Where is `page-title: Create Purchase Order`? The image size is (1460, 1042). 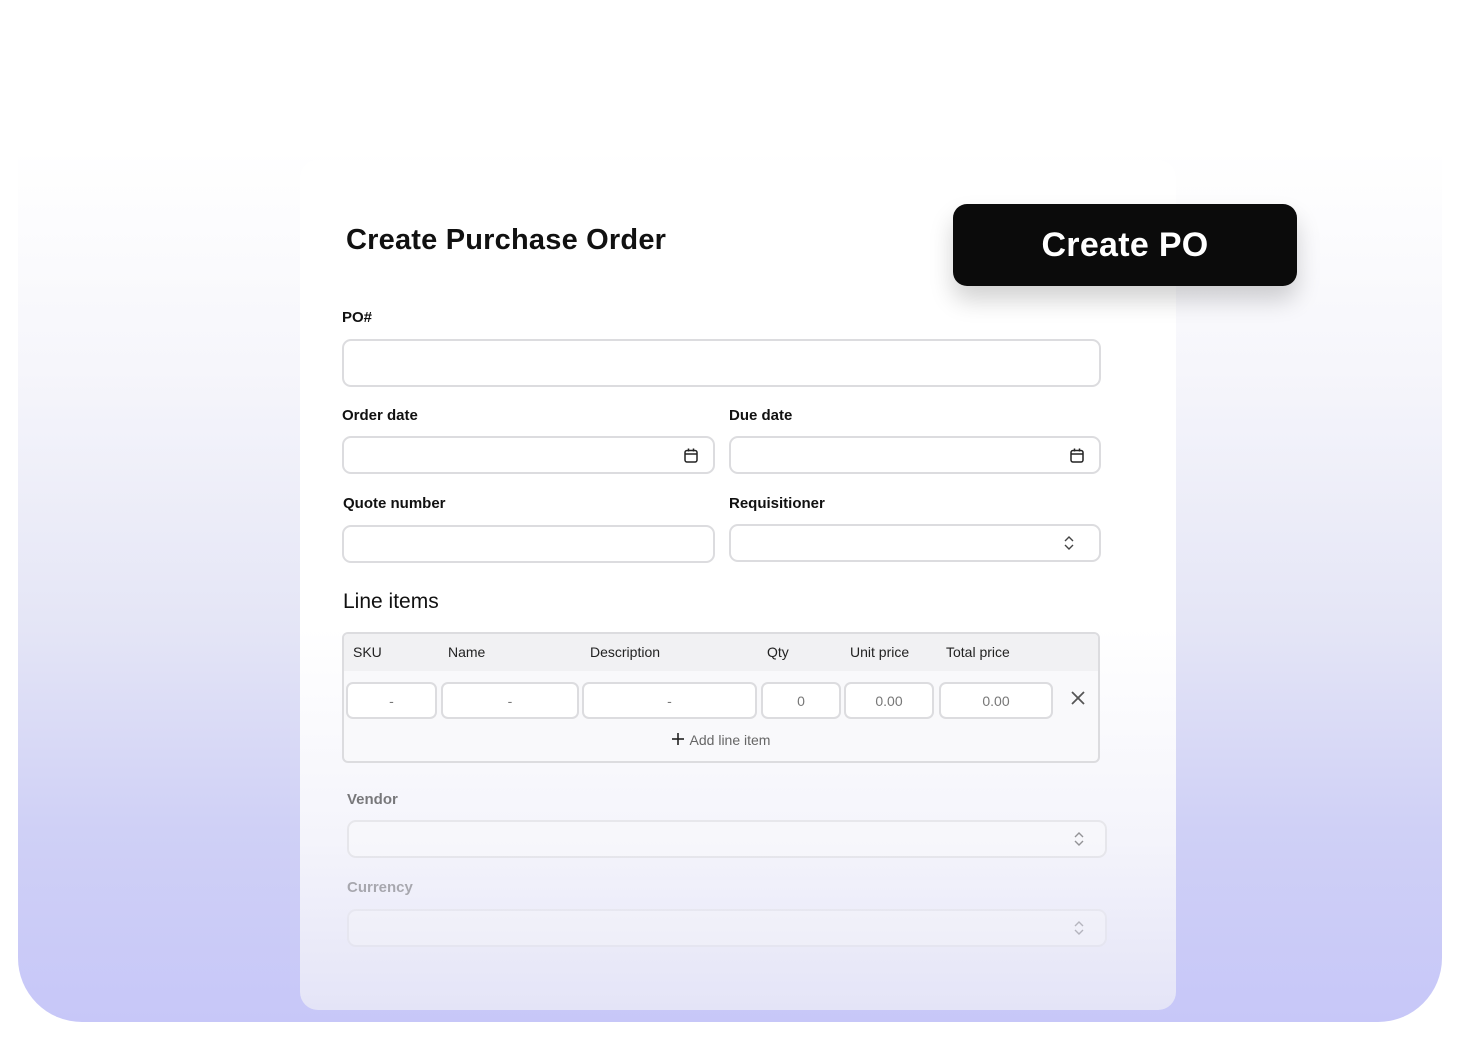
page-title: Create Purchase Order is located at coordinates (506, 240).